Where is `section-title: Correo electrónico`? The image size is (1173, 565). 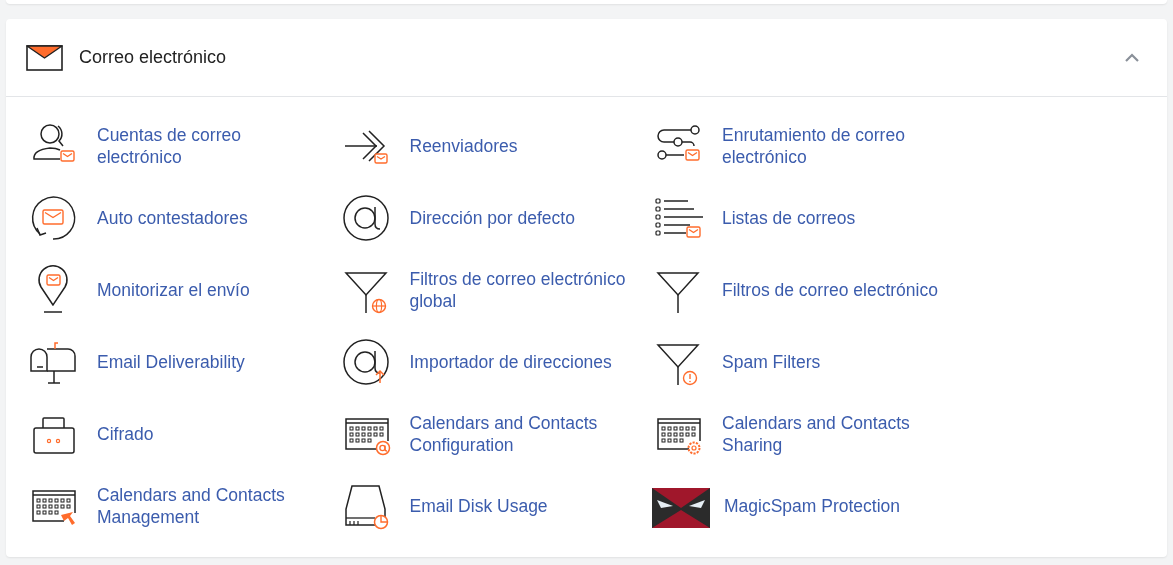
section-title: Correo electrónico is located at coordinates (153, 57).